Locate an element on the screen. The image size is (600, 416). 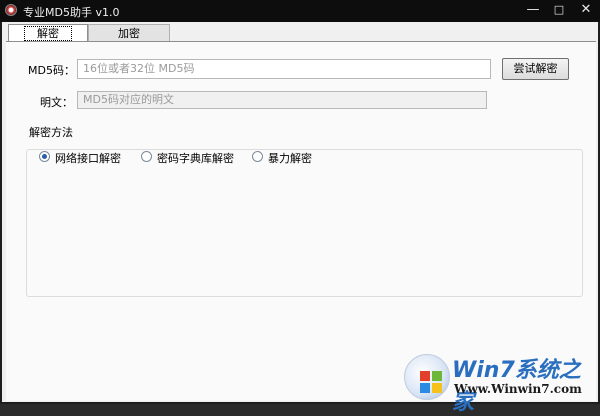
windows-logo-icon is located at coordinates (427, 377).